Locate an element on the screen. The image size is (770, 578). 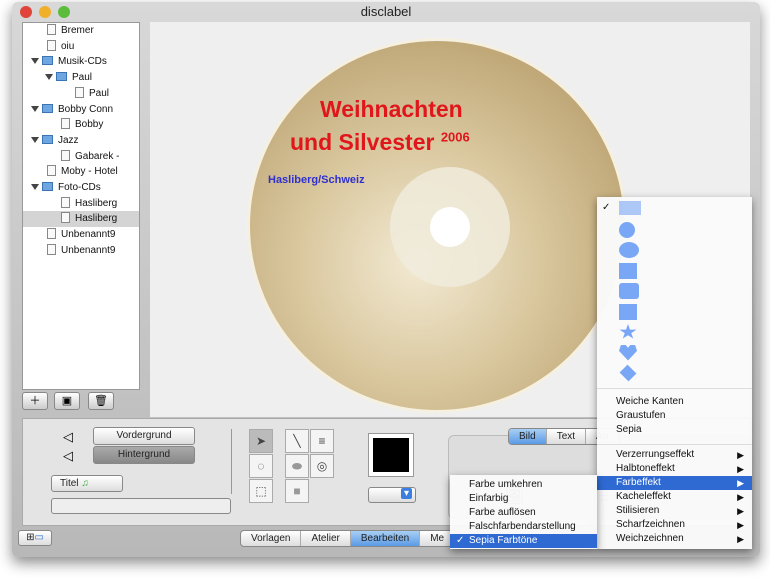
star-shape-icon is located at coordinates (628, 331).